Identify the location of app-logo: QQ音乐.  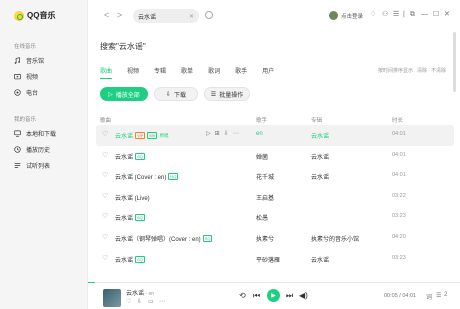
(34, 15).